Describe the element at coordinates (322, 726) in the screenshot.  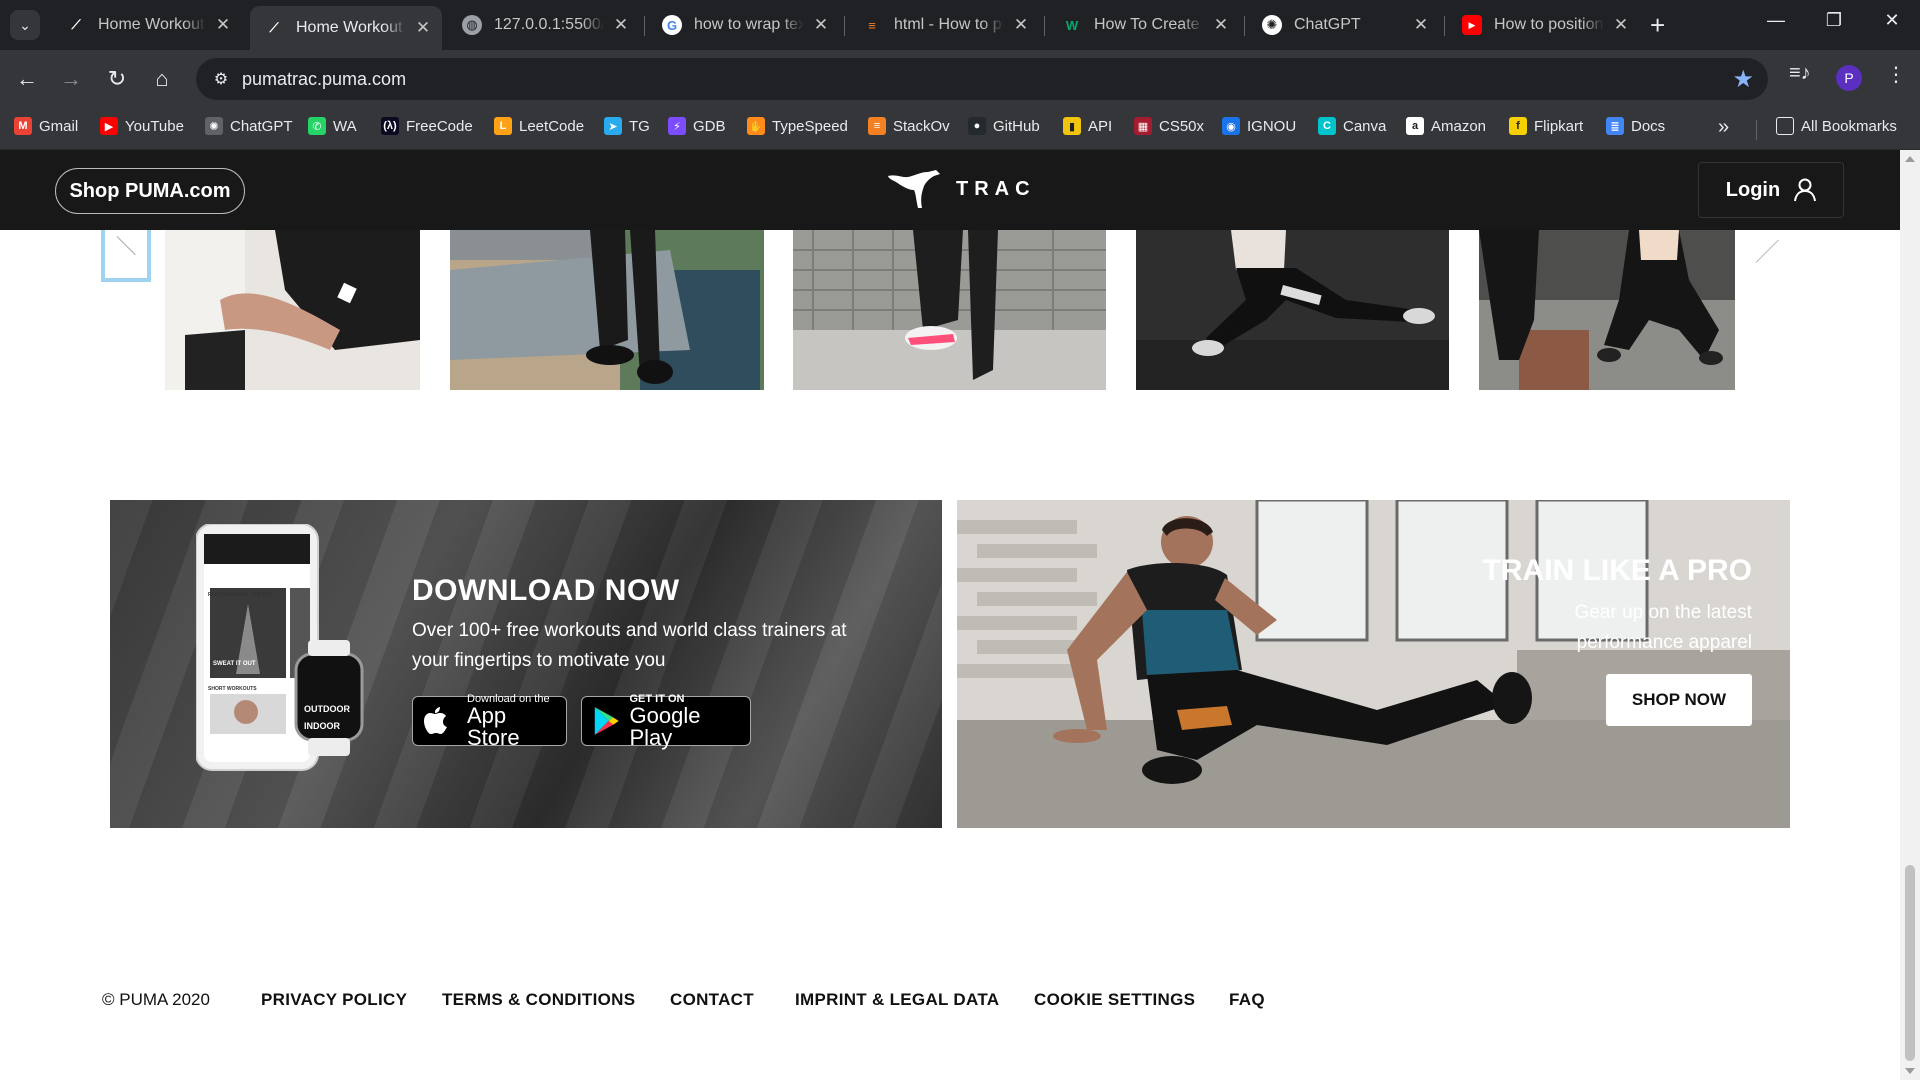
I see `watch-caption-indoor: INDOOR` at that location.